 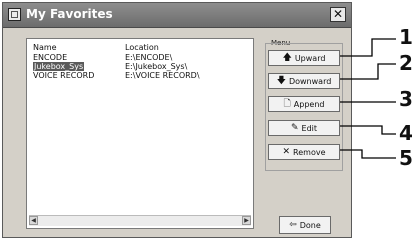 I want to click on item-name: VOICE RECORD, so click(x=64, y=75).